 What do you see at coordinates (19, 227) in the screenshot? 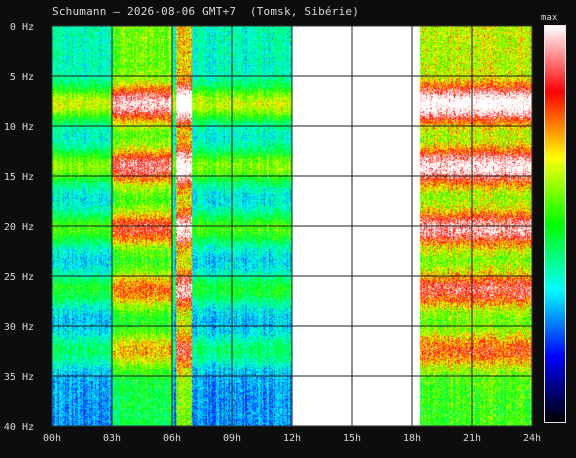
I see `y-tick-label: 20 Hz` at bounding box center [19, 227].